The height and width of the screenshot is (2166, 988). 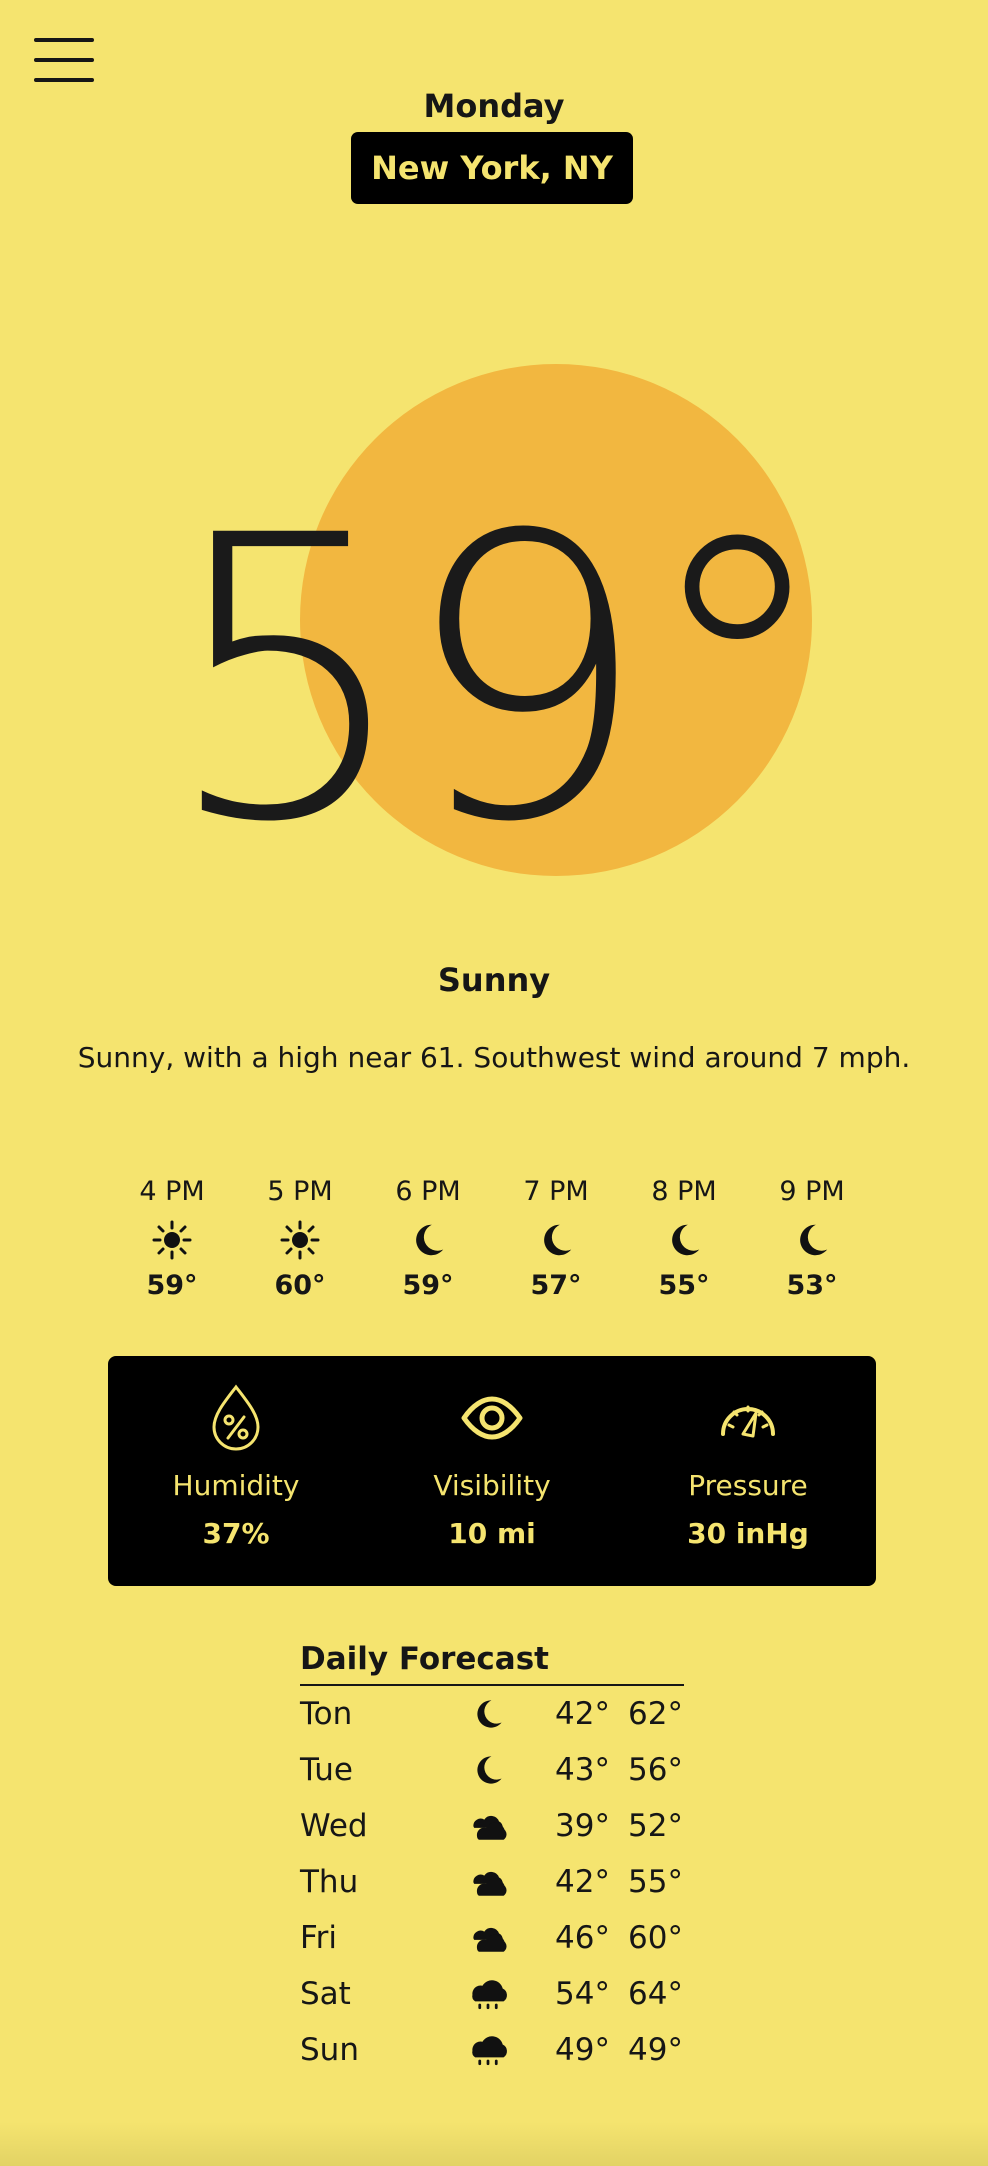 I want to click on humidity-stat: Humidity 37%, so click(x=236, y=1466).